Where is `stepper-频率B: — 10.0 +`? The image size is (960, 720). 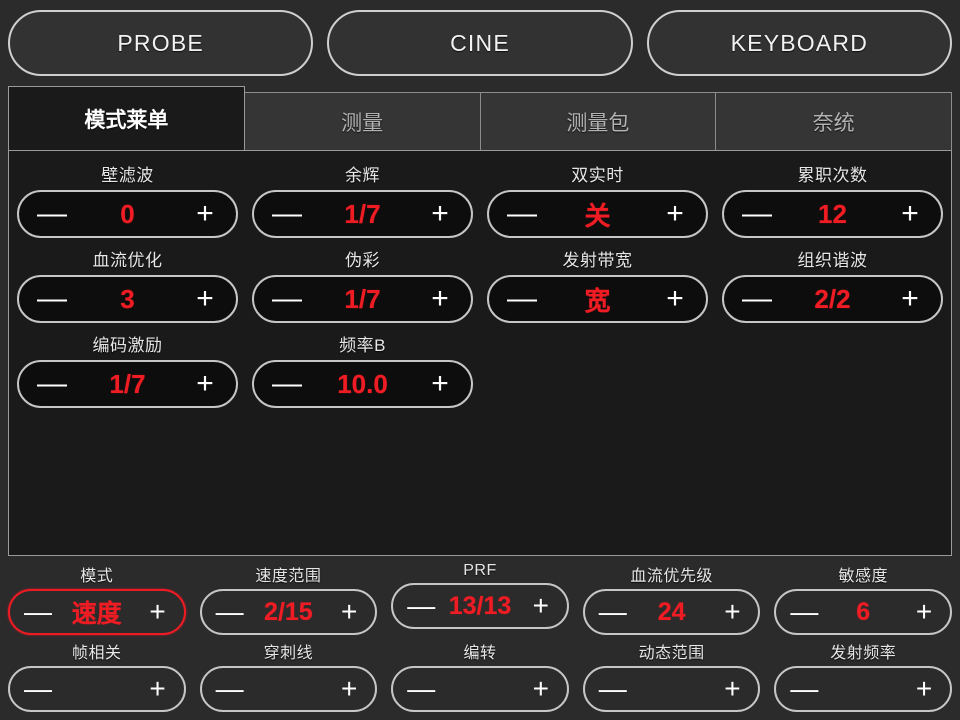
stepper-频率B: — 10.0 + is located at coordinates (362, 384).